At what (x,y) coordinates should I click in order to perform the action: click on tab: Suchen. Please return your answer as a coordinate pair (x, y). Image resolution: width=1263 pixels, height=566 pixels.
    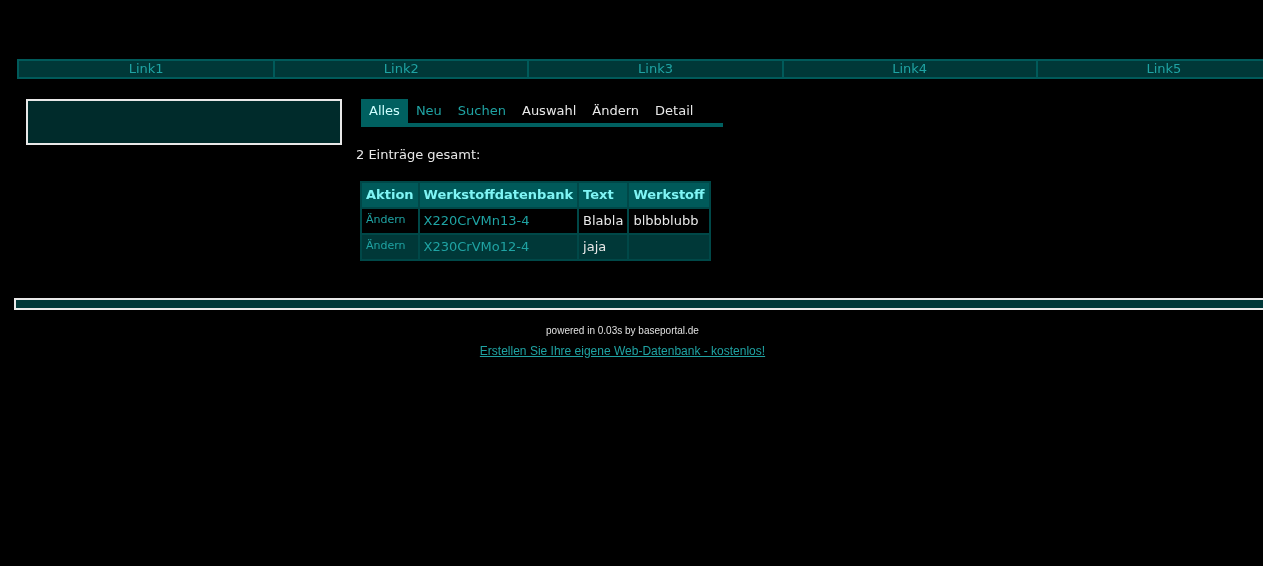
    Looking at the image, I should click on (481, 111).